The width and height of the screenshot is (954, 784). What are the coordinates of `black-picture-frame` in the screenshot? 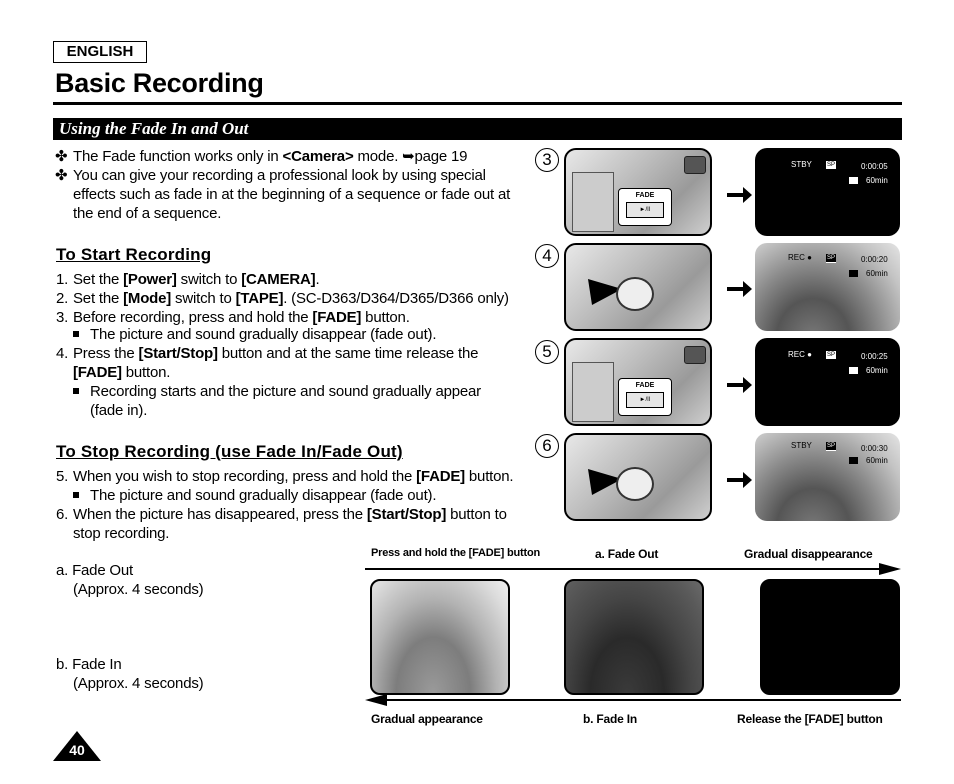 It's located at (830, 637).